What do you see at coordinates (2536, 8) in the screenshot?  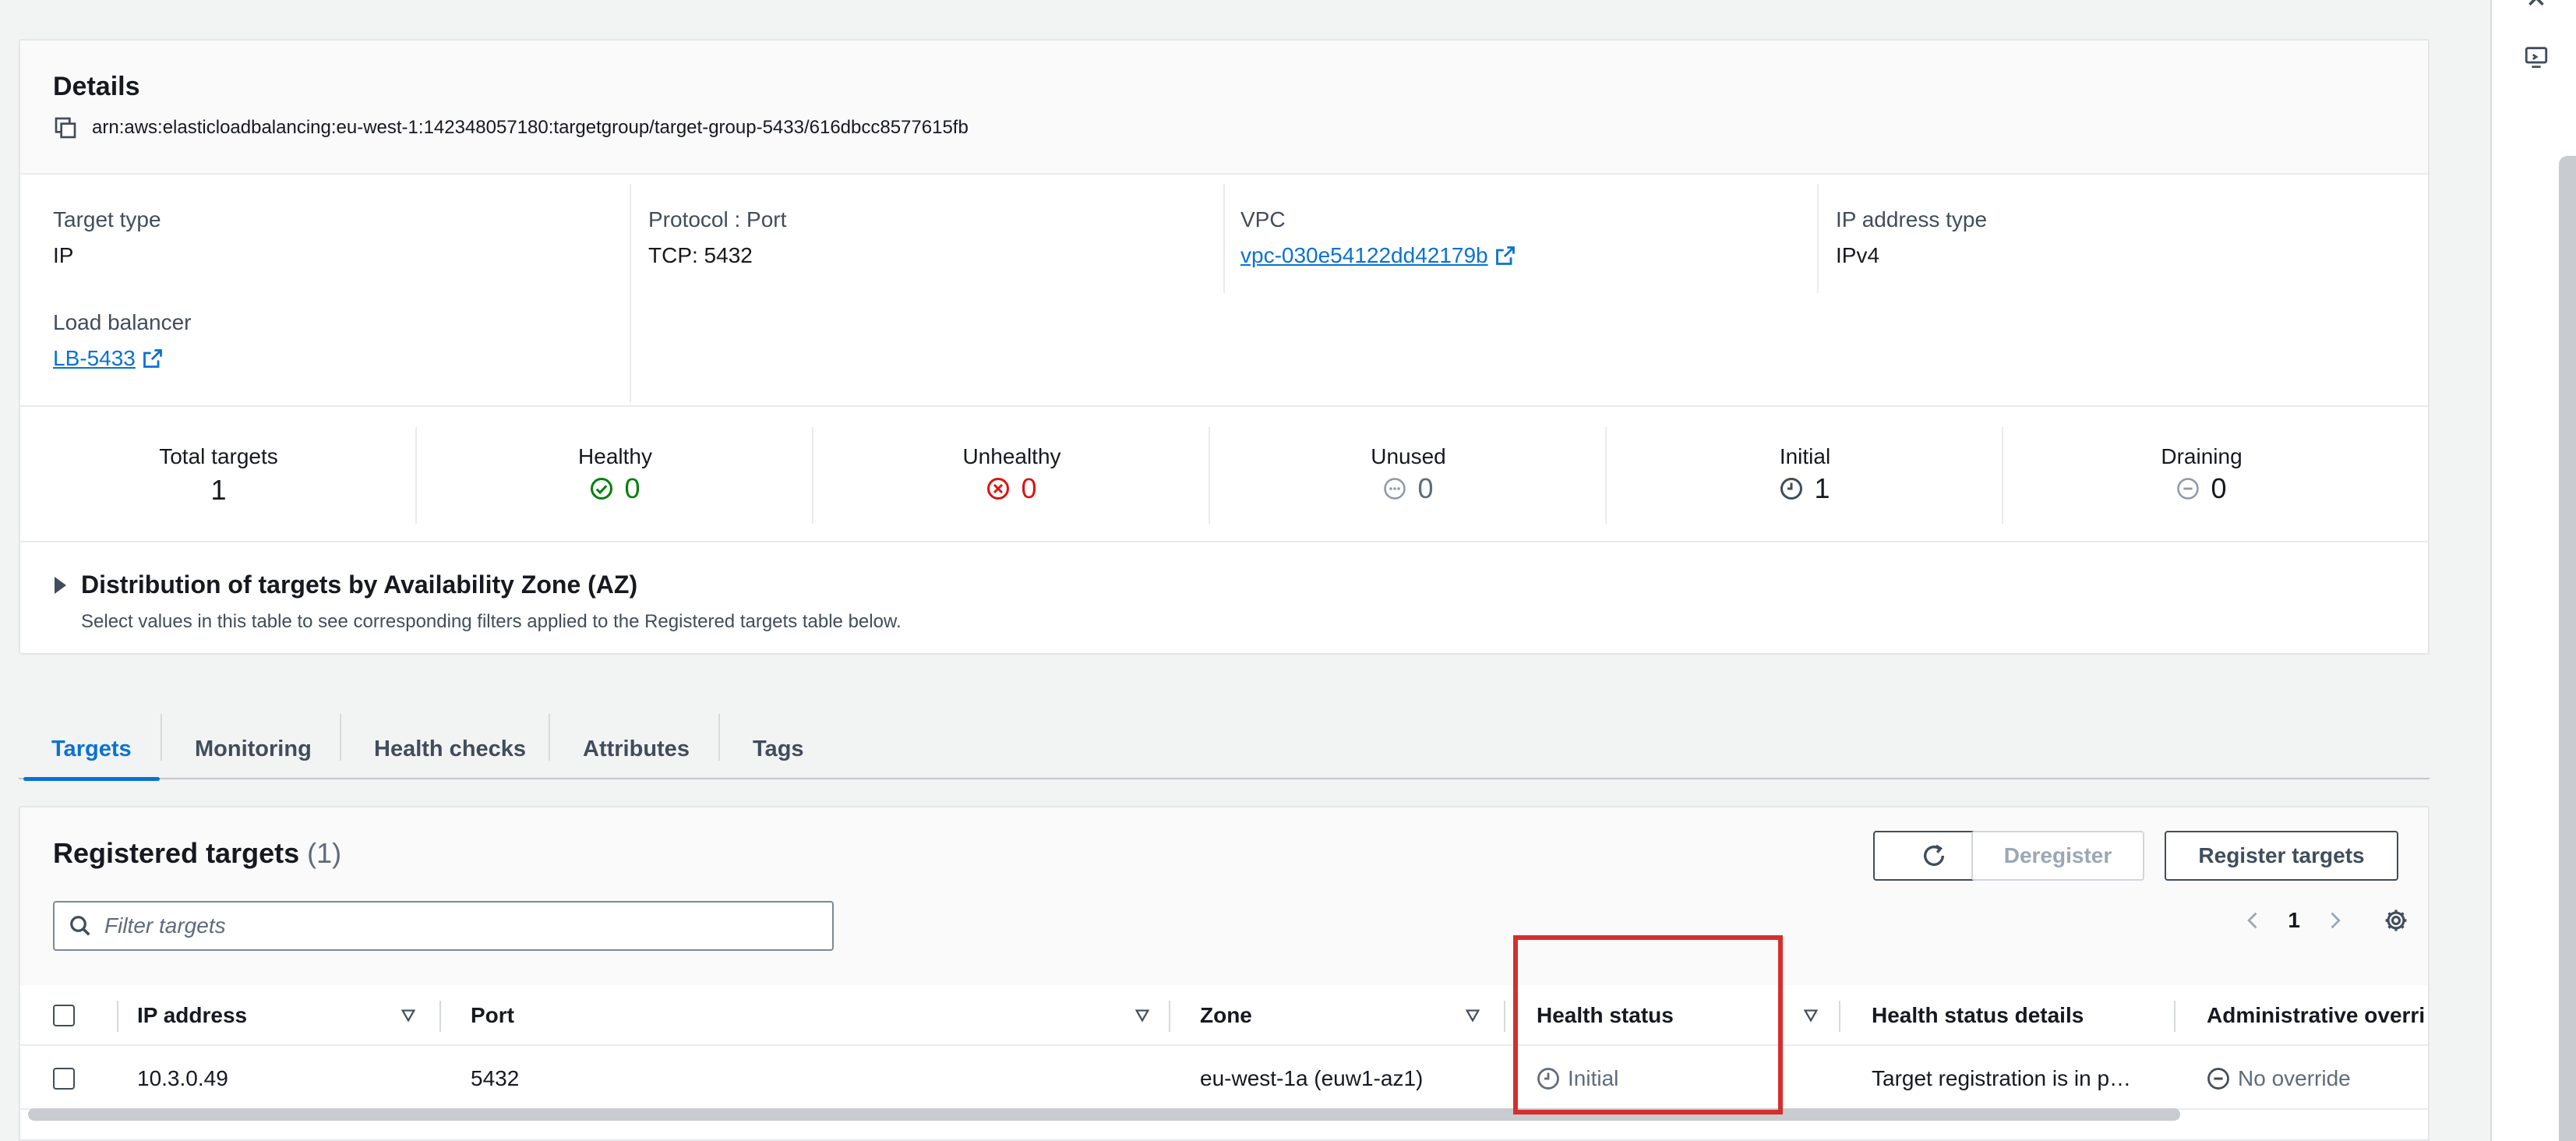 I see `chevron-up-icon` at bounding box center [2536, 8].